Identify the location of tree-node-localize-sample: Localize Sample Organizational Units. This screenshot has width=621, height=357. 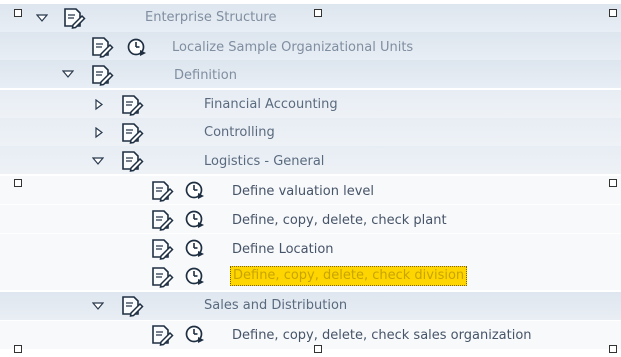
(310, 46).